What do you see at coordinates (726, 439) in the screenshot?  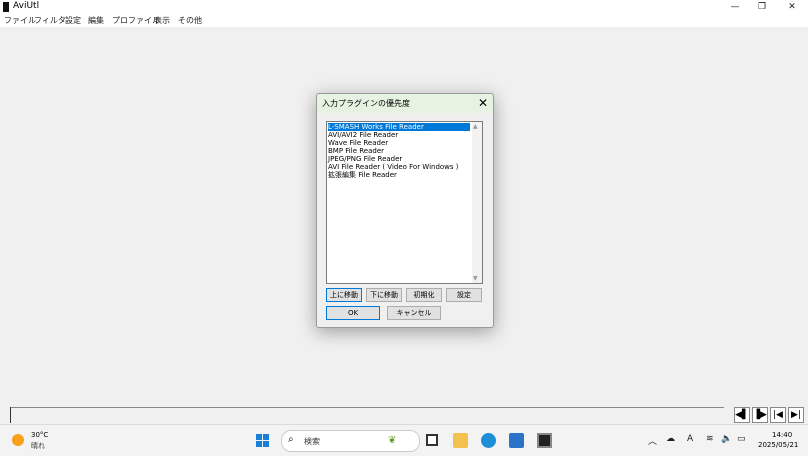 I see `volume-icon: 🔈` at bounding box center [726, 439].